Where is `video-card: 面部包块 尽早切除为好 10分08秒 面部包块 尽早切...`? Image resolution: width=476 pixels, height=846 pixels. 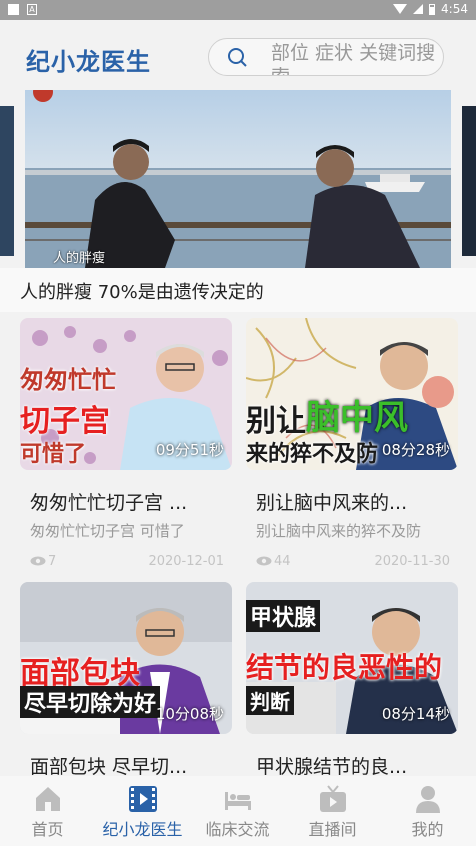
video-card: 面部包块 尽早切除为好 10分08秒 面部包块 尽早切... is located at coordinates (126, 682).